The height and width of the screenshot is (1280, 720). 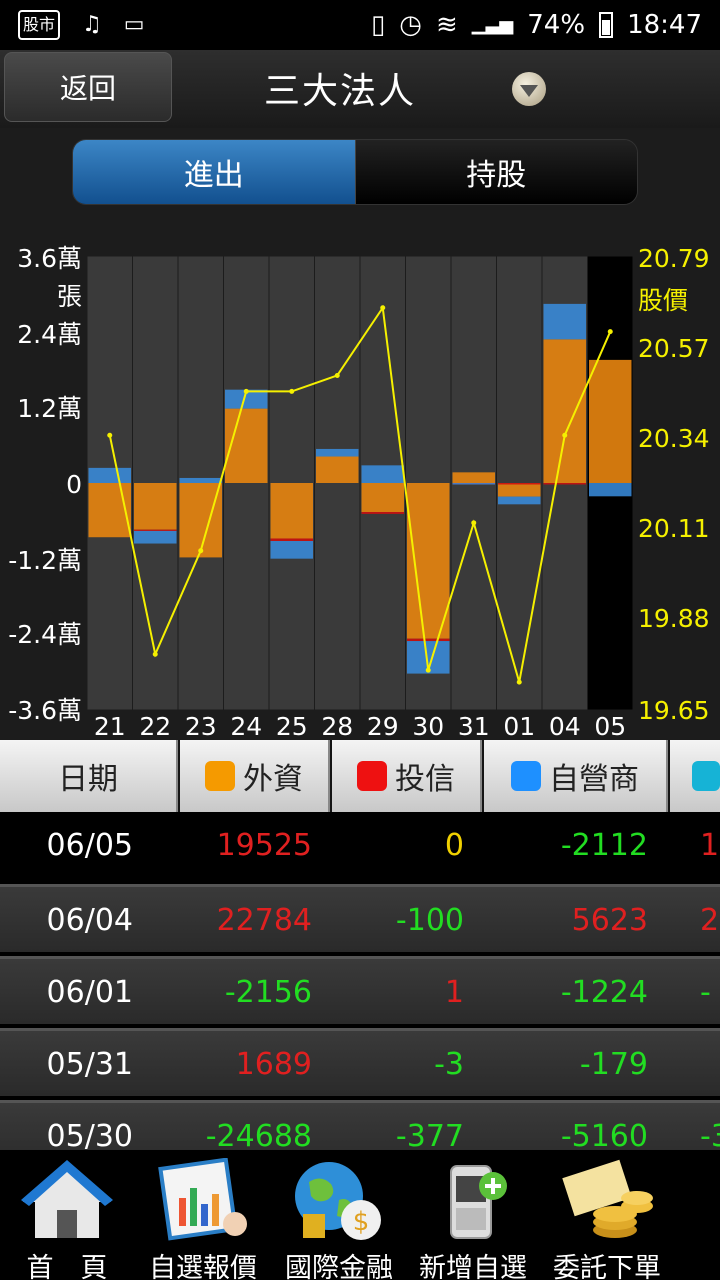 What do you see at coordinates (268, 992) in the screenshot?
I see `foreign-cell: -2156` at bounding box center [268, 992].